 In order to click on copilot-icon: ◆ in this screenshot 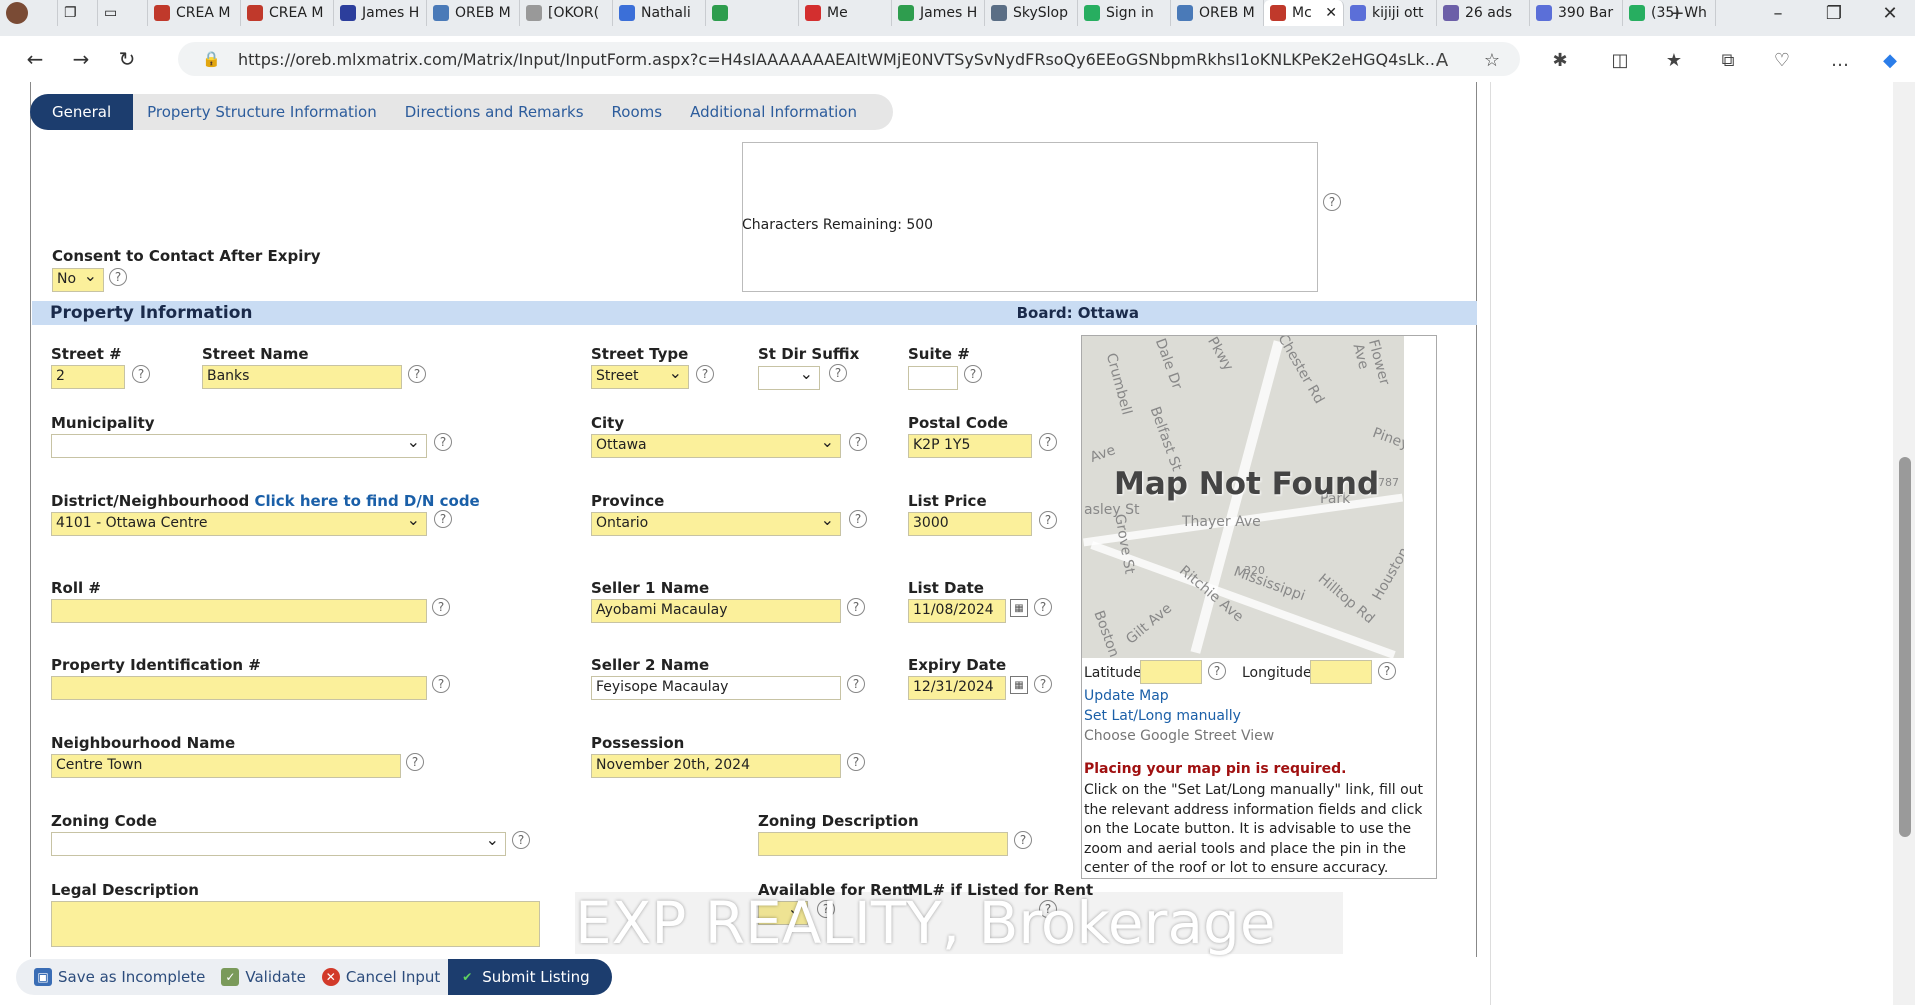, I will do `click(1890, 60)`.